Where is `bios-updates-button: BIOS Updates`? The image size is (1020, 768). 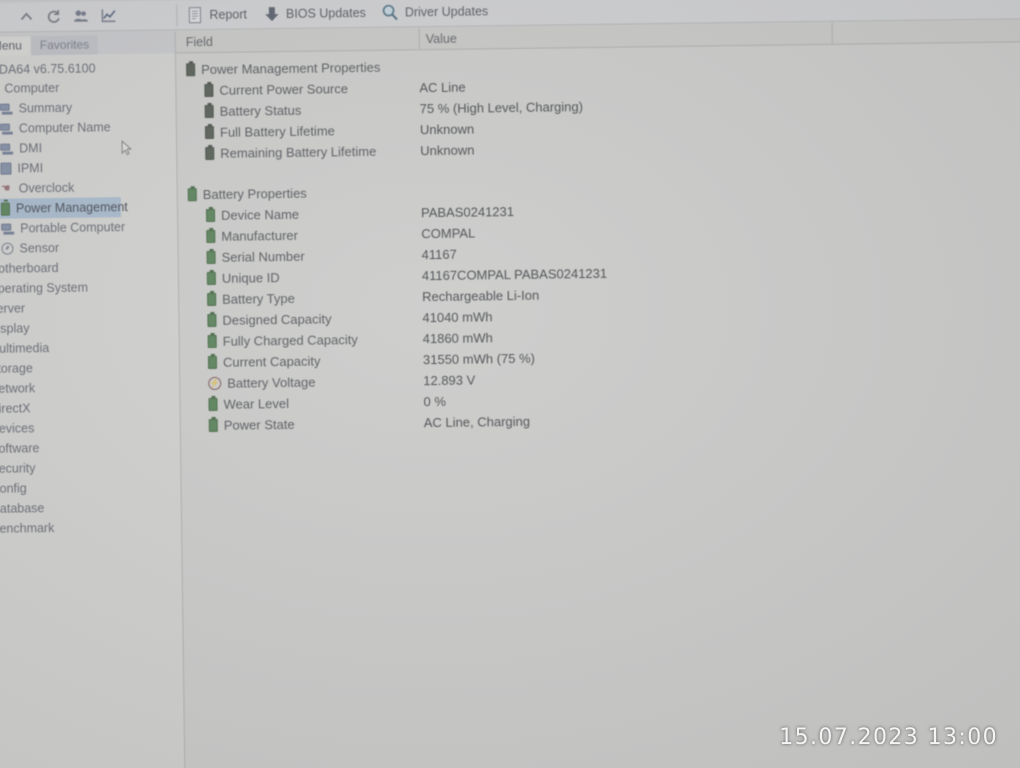
bios-updates-button: BIOS Updates is located at coordinates (314, 12).